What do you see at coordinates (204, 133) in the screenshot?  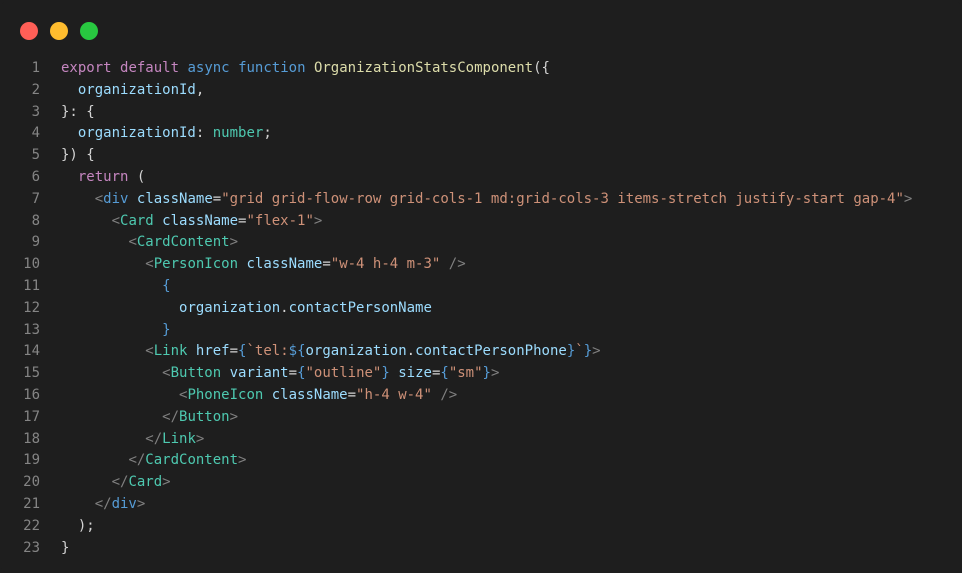 I see `code-token: :` at bounding box center [204, 133].